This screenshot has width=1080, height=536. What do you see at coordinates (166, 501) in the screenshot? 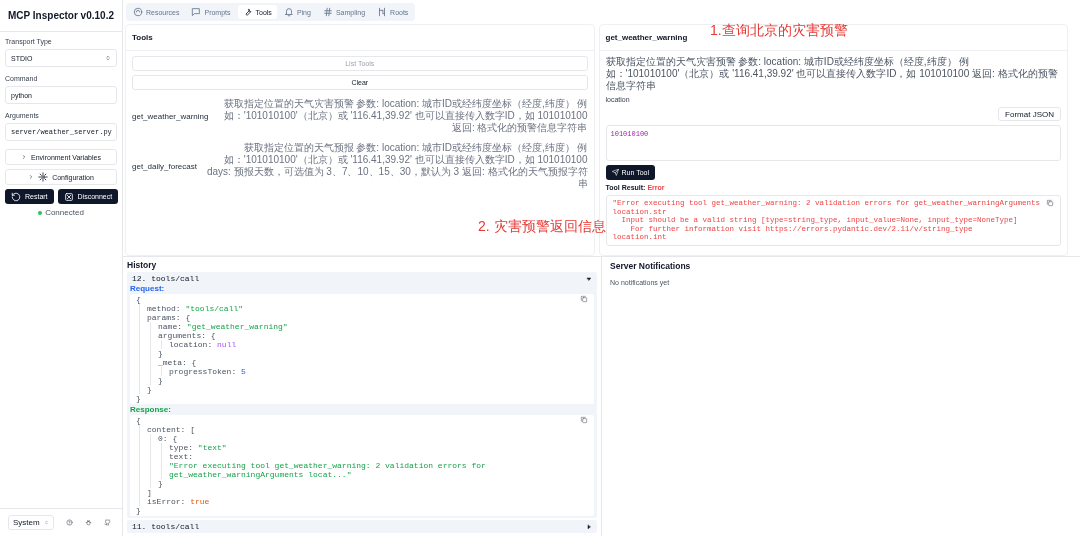
I see `json-key: isError:` at bounding box center [166, 501].